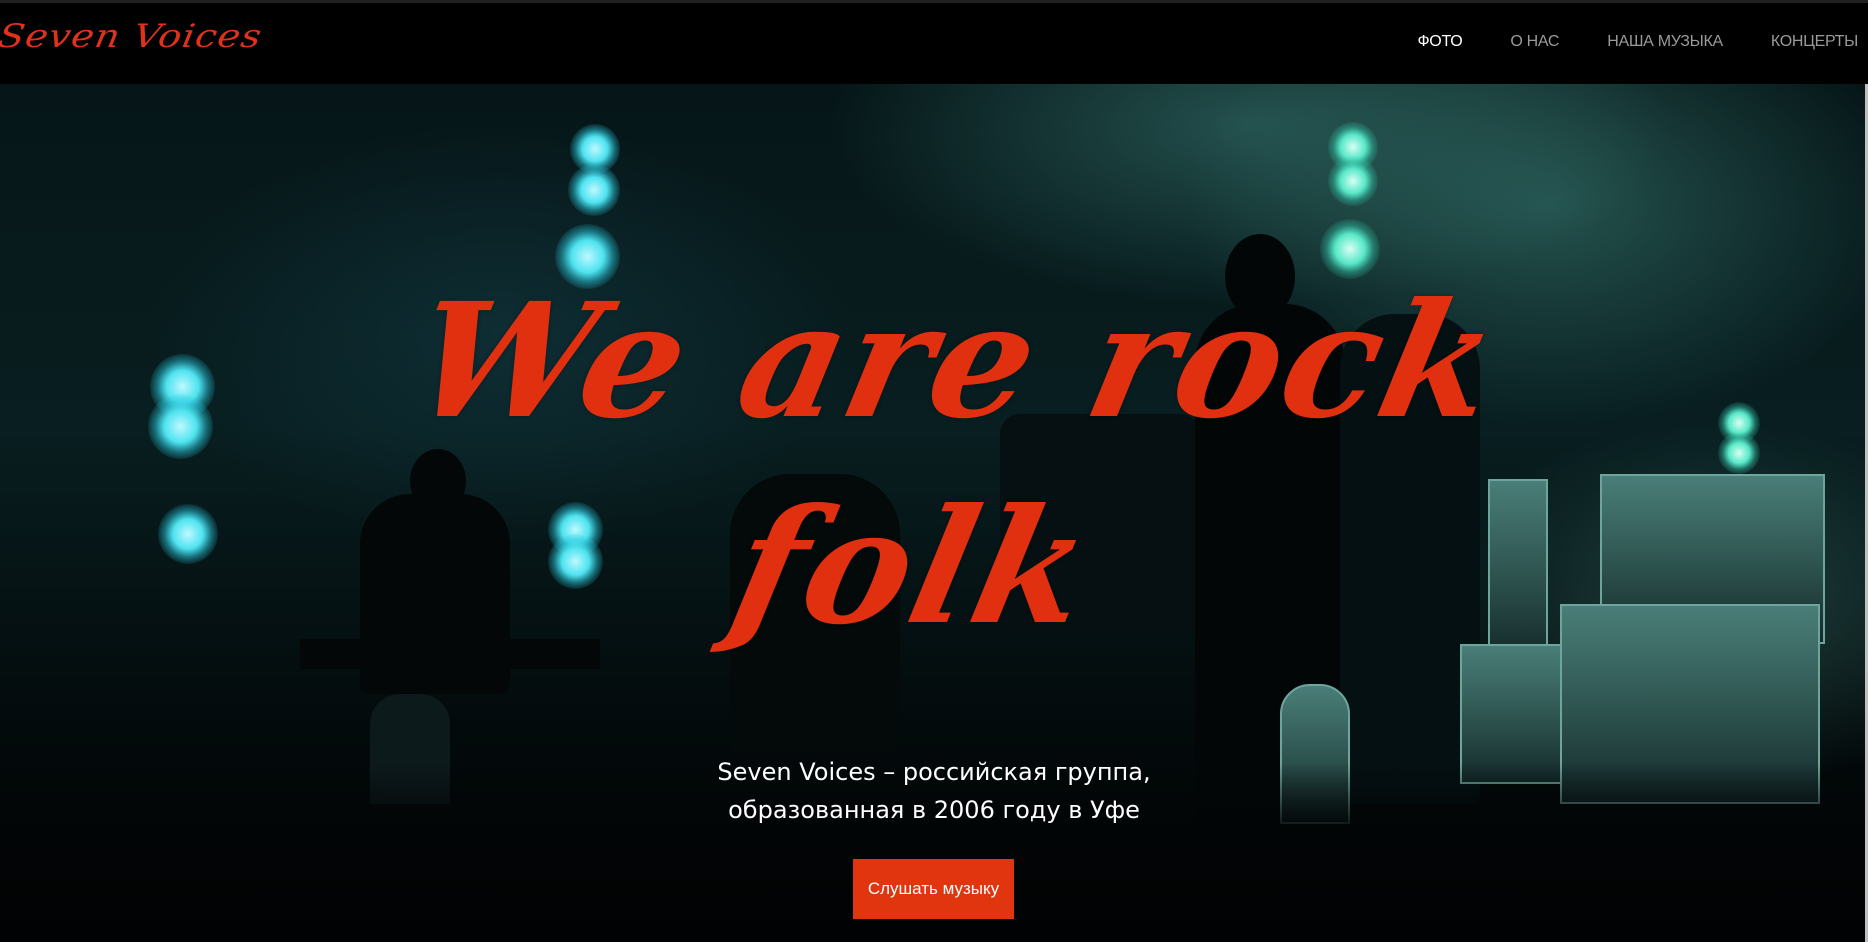  I want to click on nav-item-music: НАША МУЗЫКА, so click(1665, 42).